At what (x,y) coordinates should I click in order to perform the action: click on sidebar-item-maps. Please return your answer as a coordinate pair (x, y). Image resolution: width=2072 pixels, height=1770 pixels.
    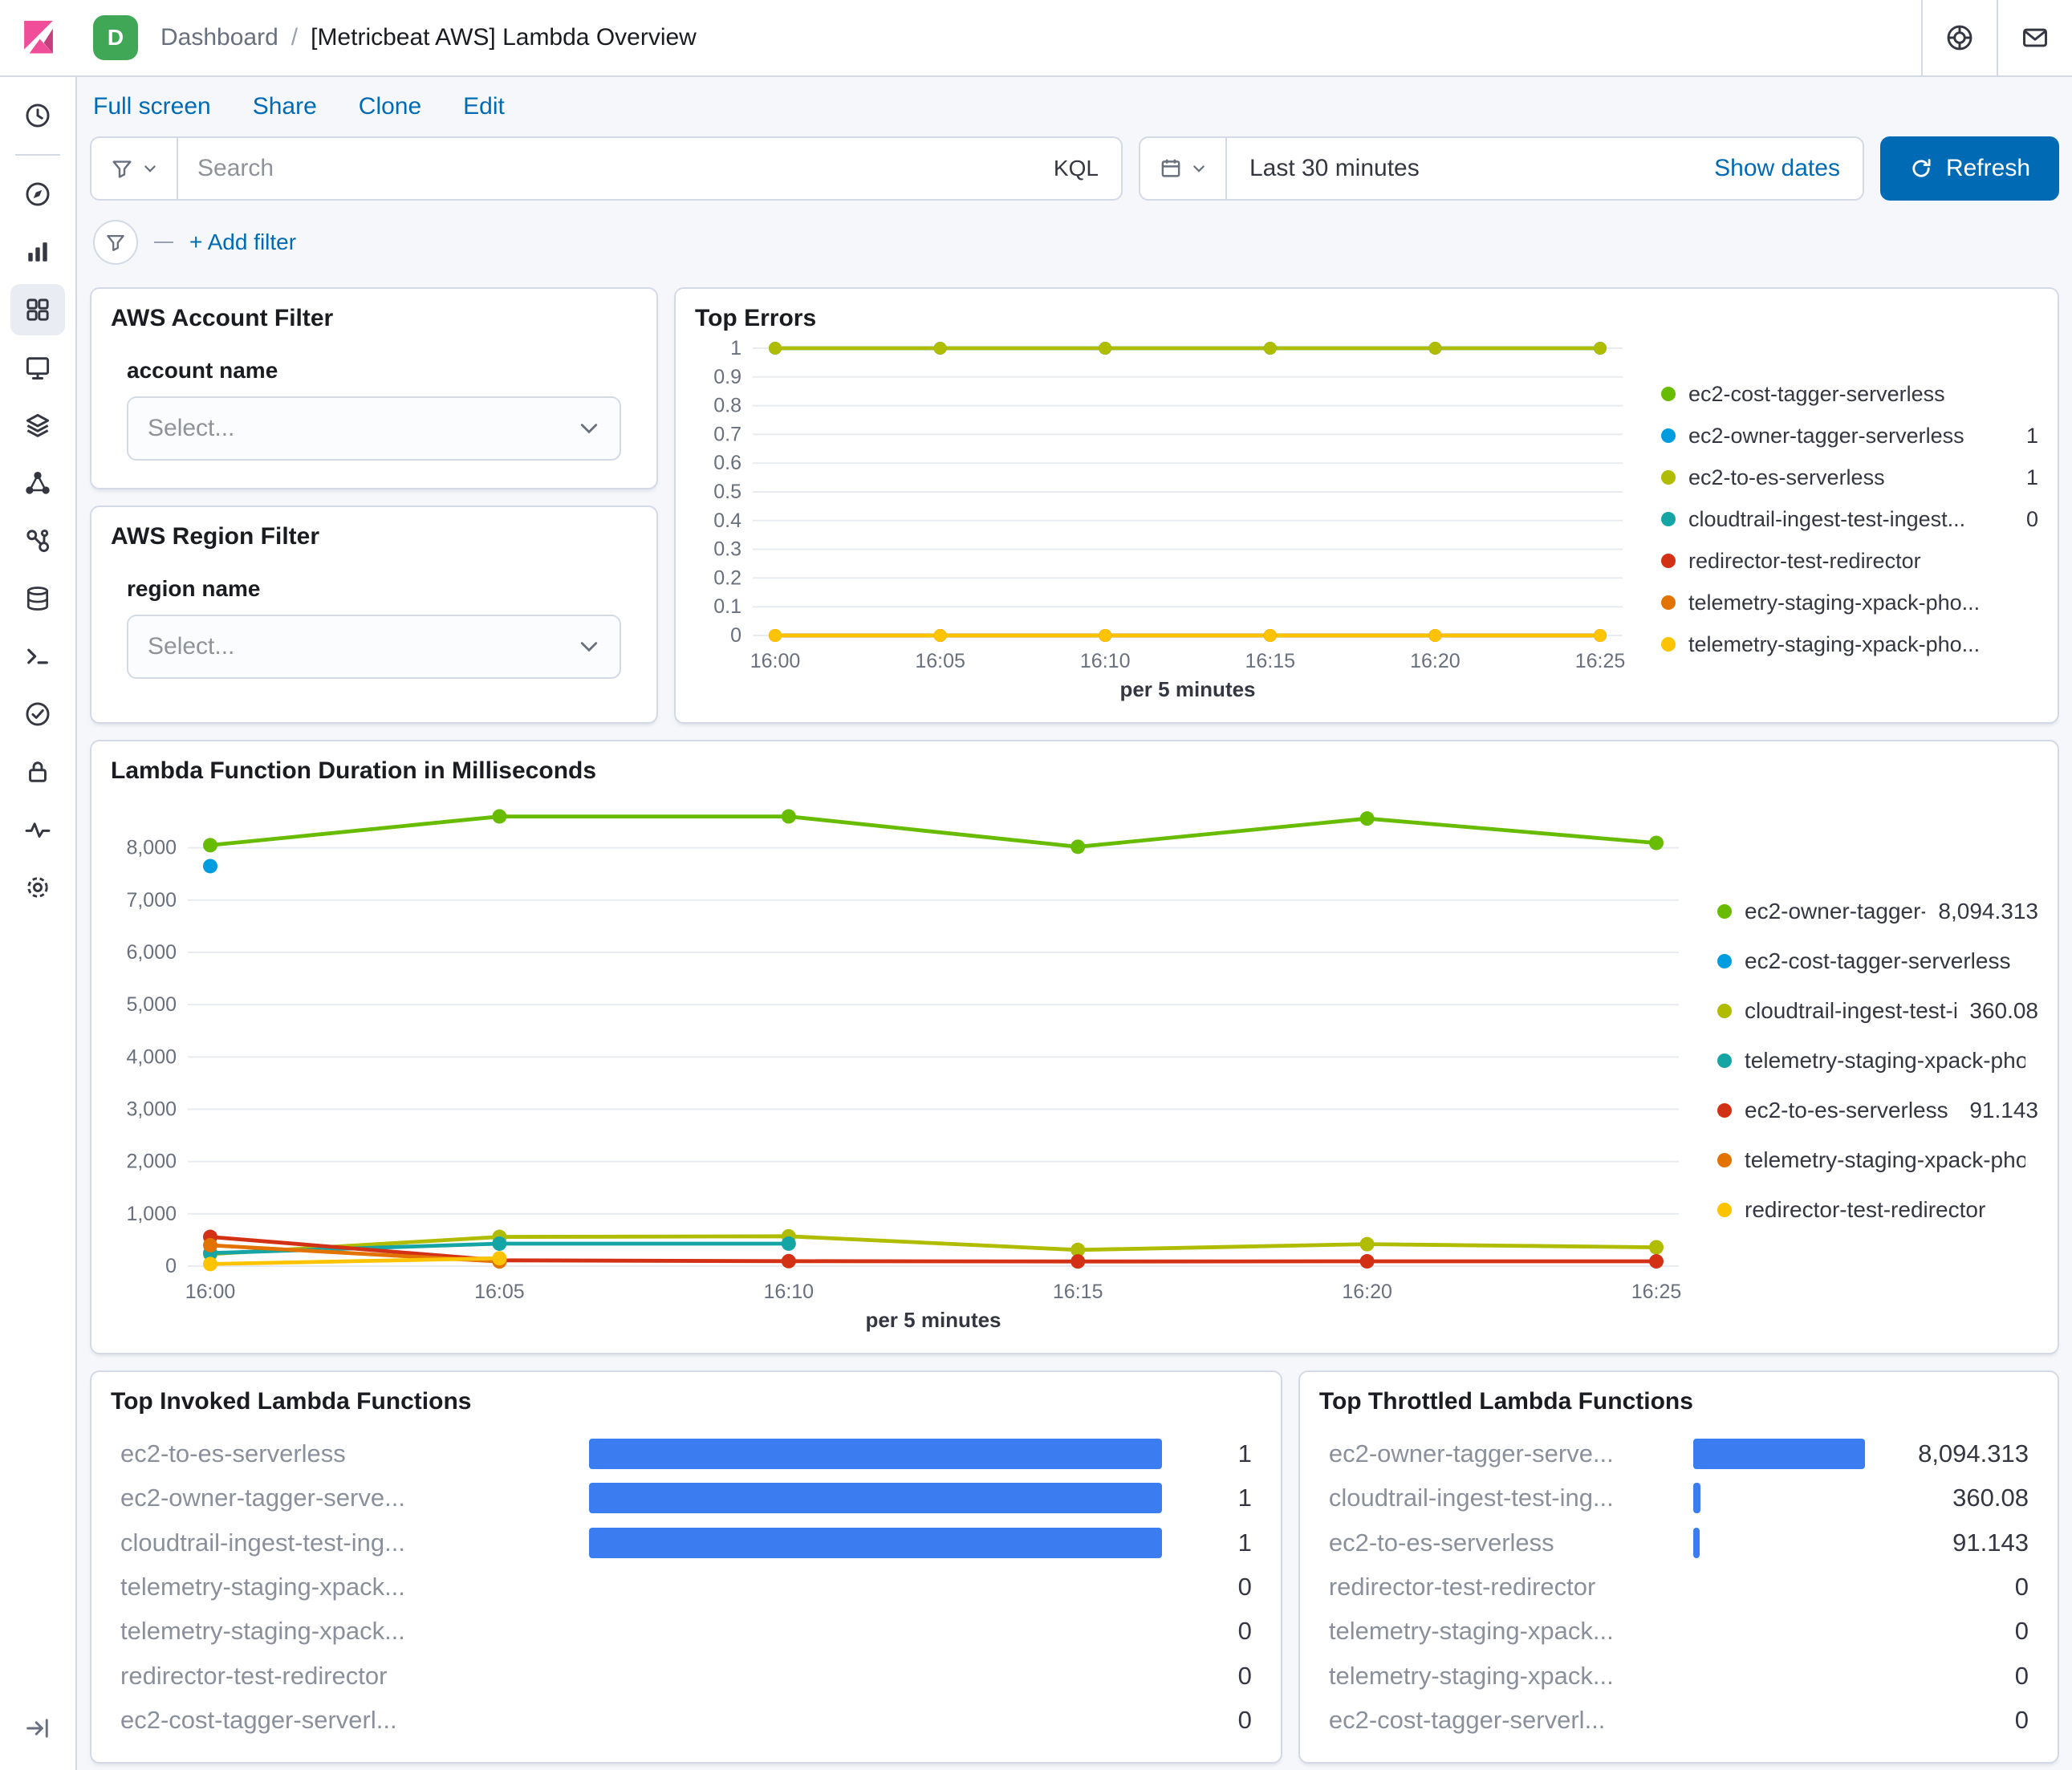
    Looking at the image, I should click on (37, 425).